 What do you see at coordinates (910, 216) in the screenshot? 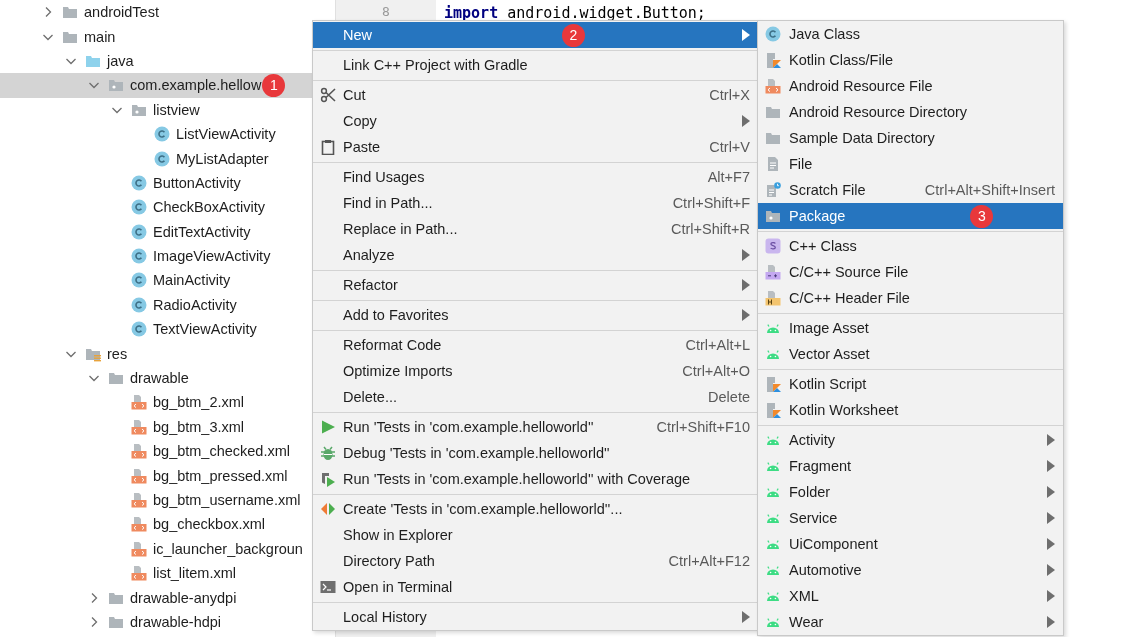
I see `menu-item: Package 3` at bounding box center [910, 216].